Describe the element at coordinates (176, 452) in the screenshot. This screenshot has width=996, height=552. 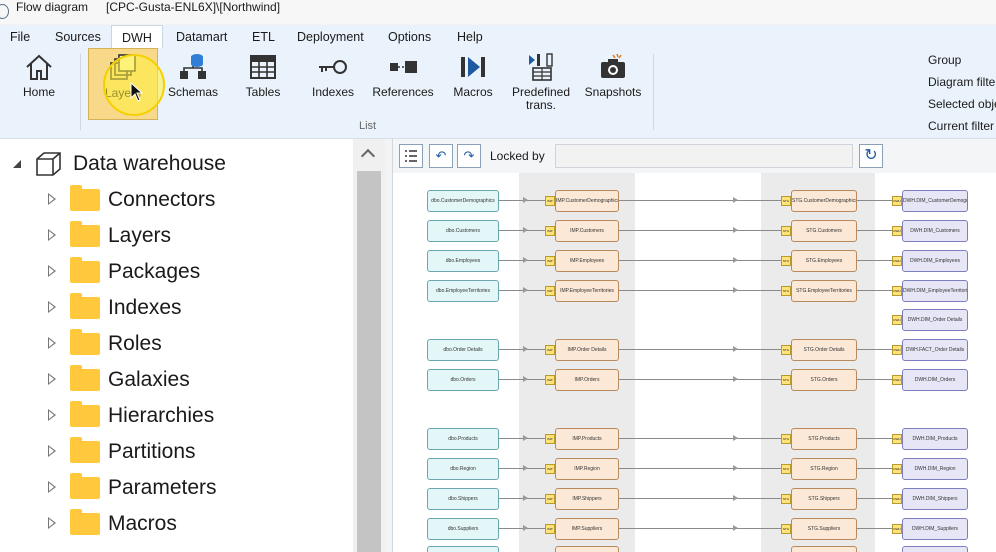
I see `tree-item-partitions: Partitions` at that location.